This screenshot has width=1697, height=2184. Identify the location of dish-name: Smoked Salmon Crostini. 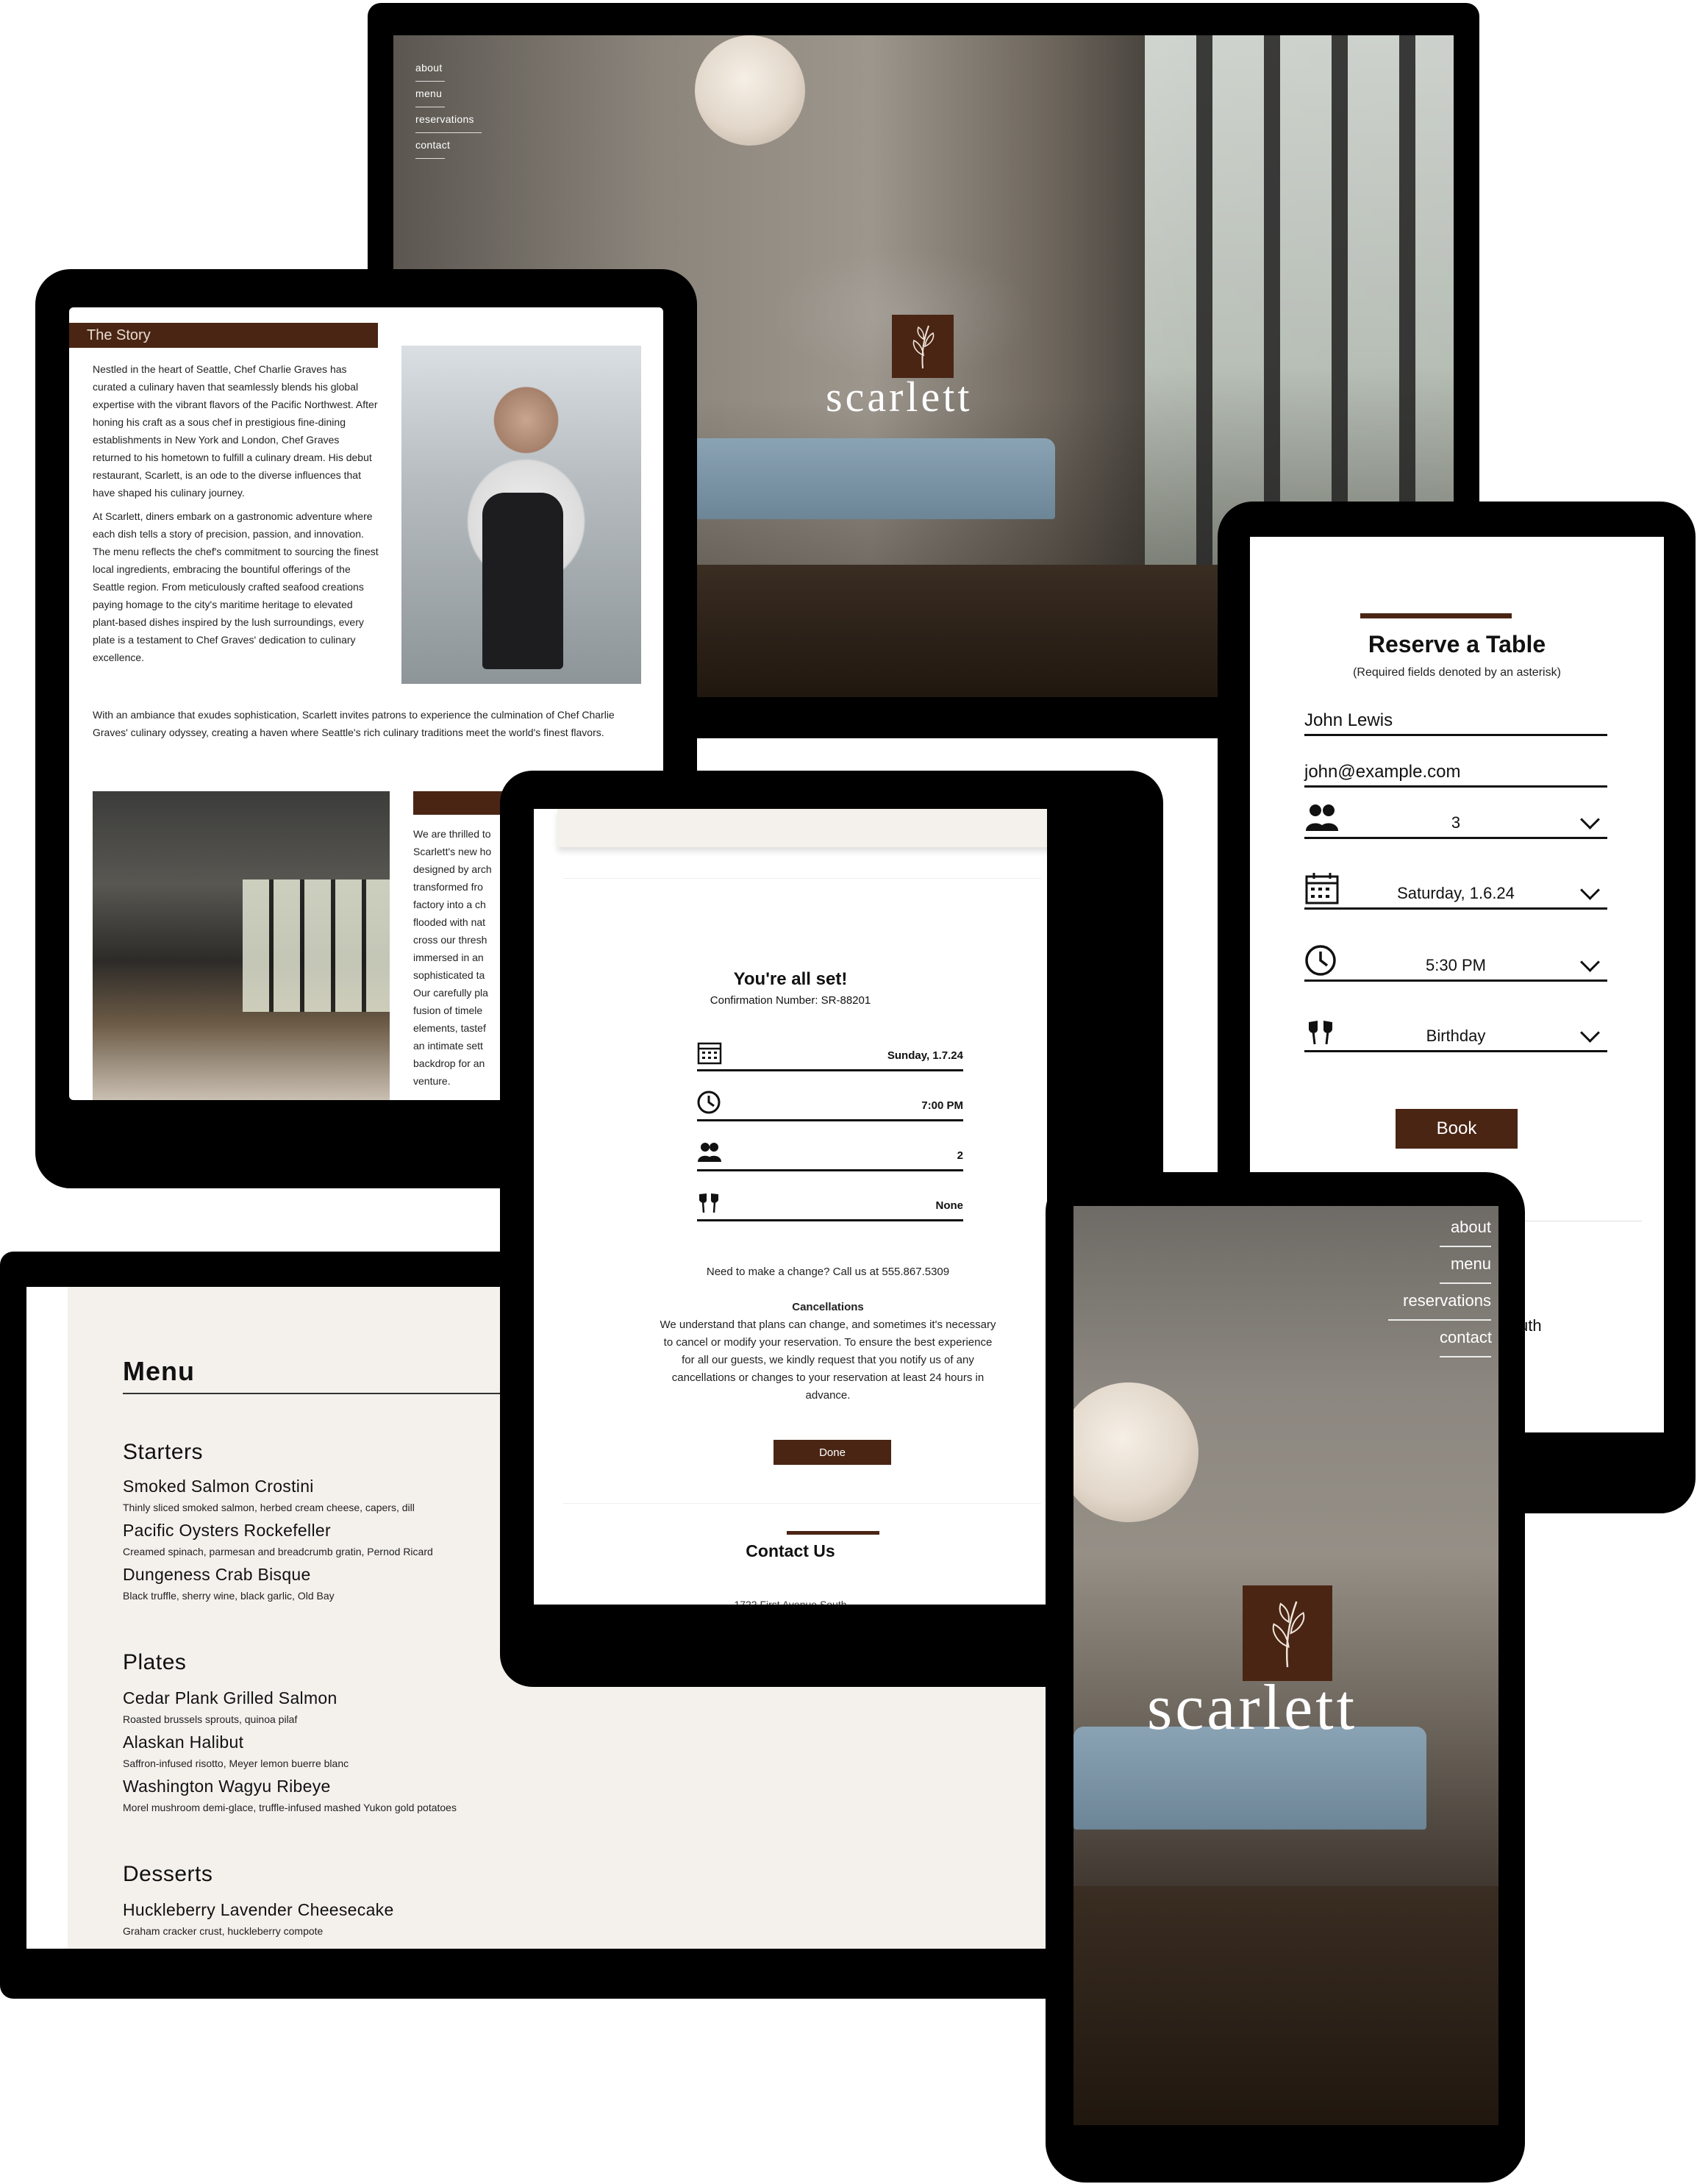
(218, 1486).